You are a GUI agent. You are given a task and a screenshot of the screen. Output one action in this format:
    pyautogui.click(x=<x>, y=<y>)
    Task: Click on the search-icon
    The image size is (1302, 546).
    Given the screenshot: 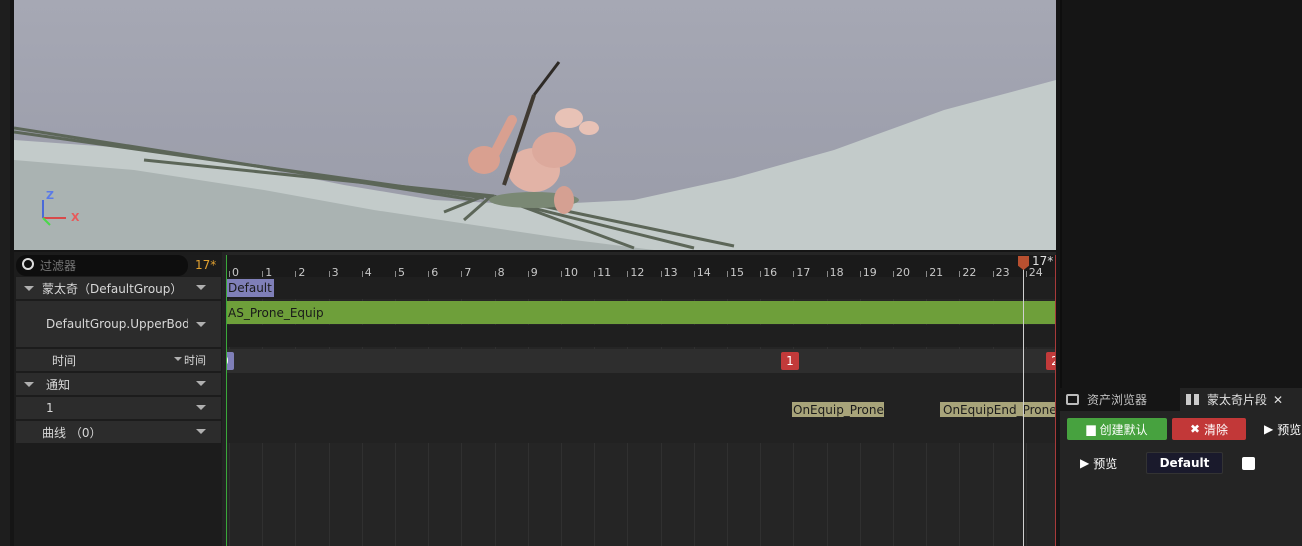 What is the action you would take?
    pyautogui.click(x=28, y=264)
    